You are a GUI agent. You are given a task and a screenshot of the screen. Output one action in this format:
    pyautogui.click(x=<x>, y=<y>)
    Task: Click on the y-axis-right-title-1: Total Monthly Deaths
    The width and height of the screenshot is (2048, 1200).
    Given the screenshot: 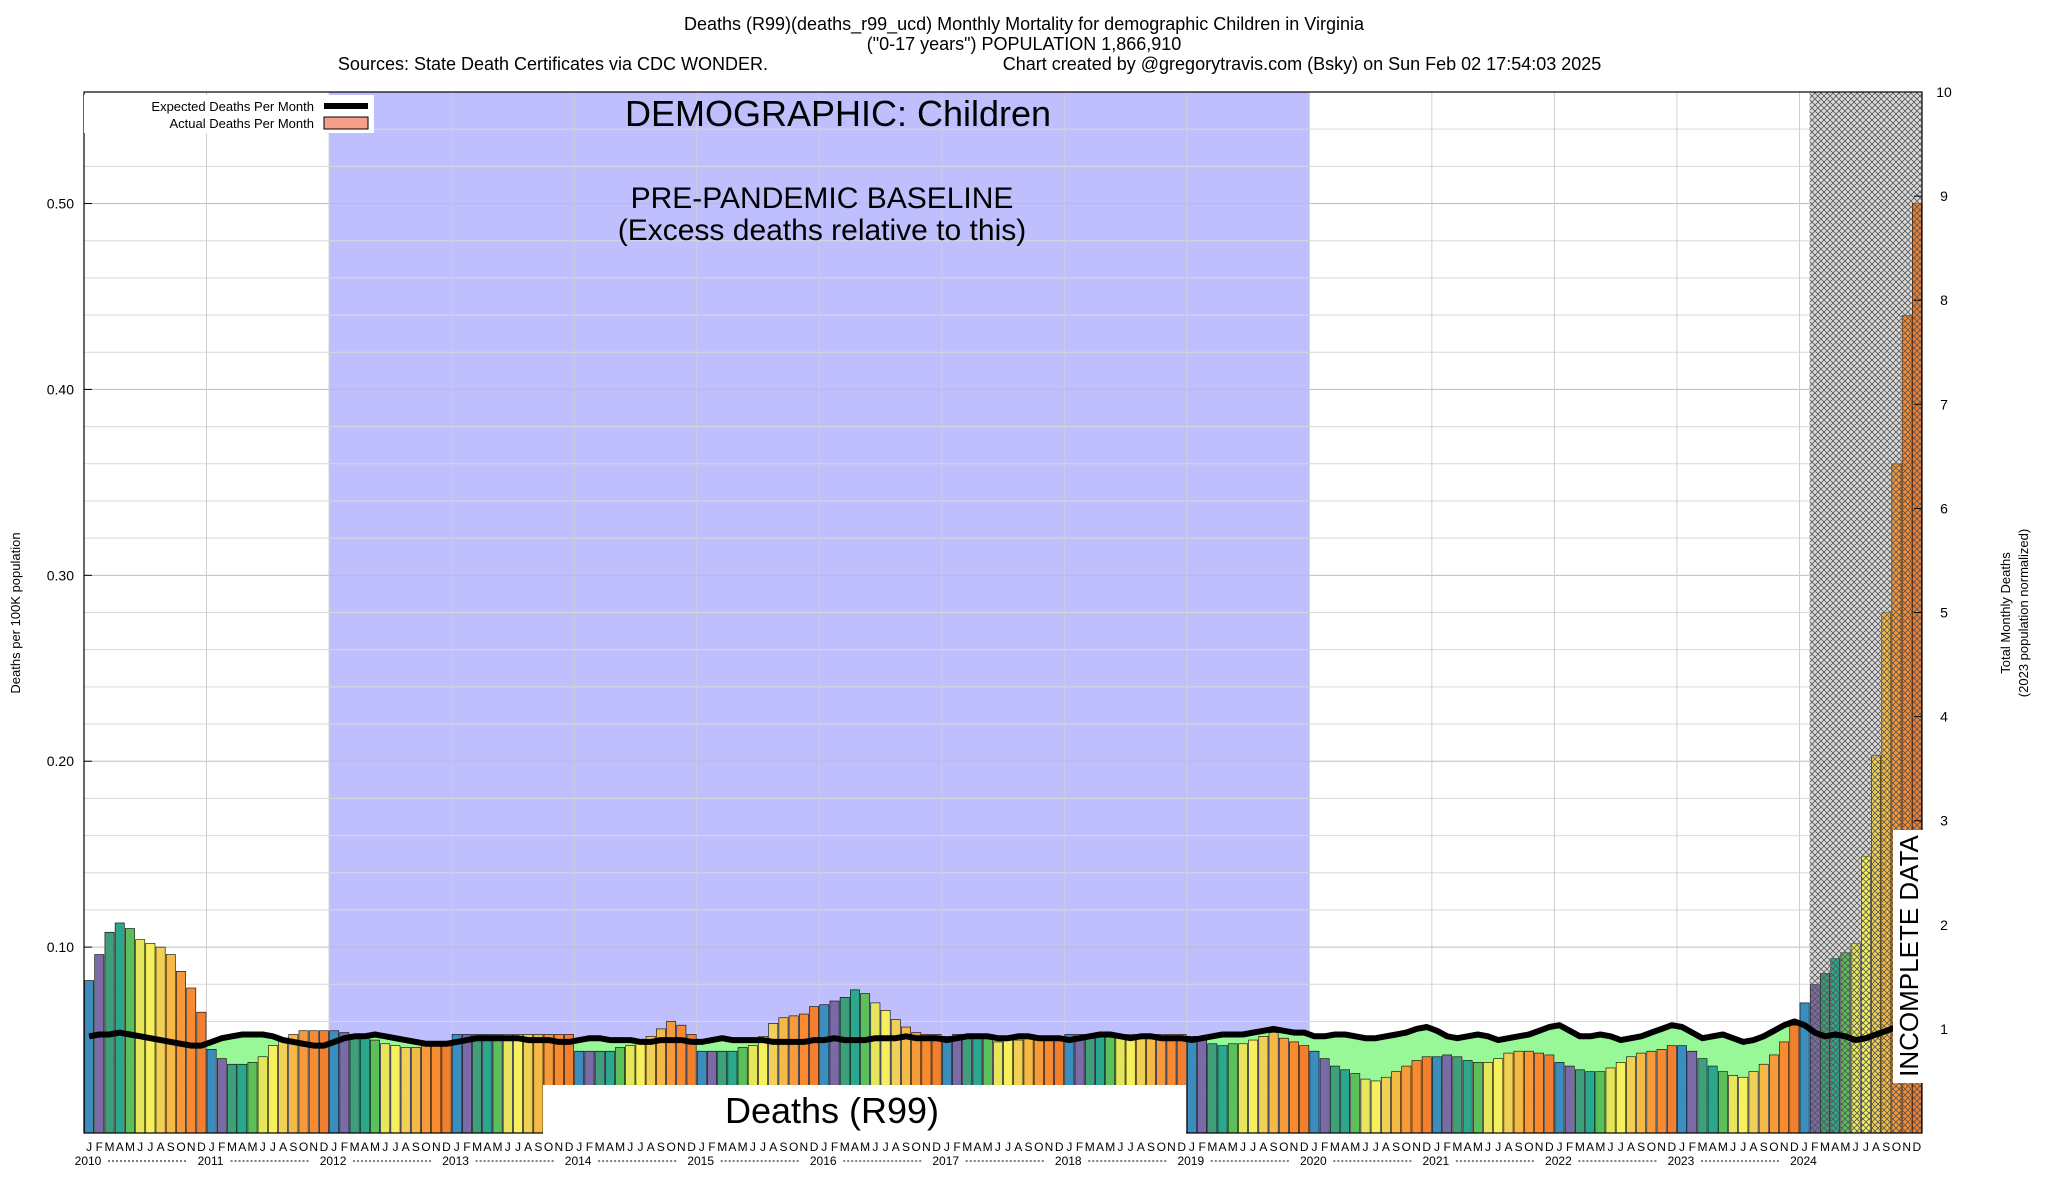 What is the action you would take?
    pyautogui.click(x=2005, y=613)
    